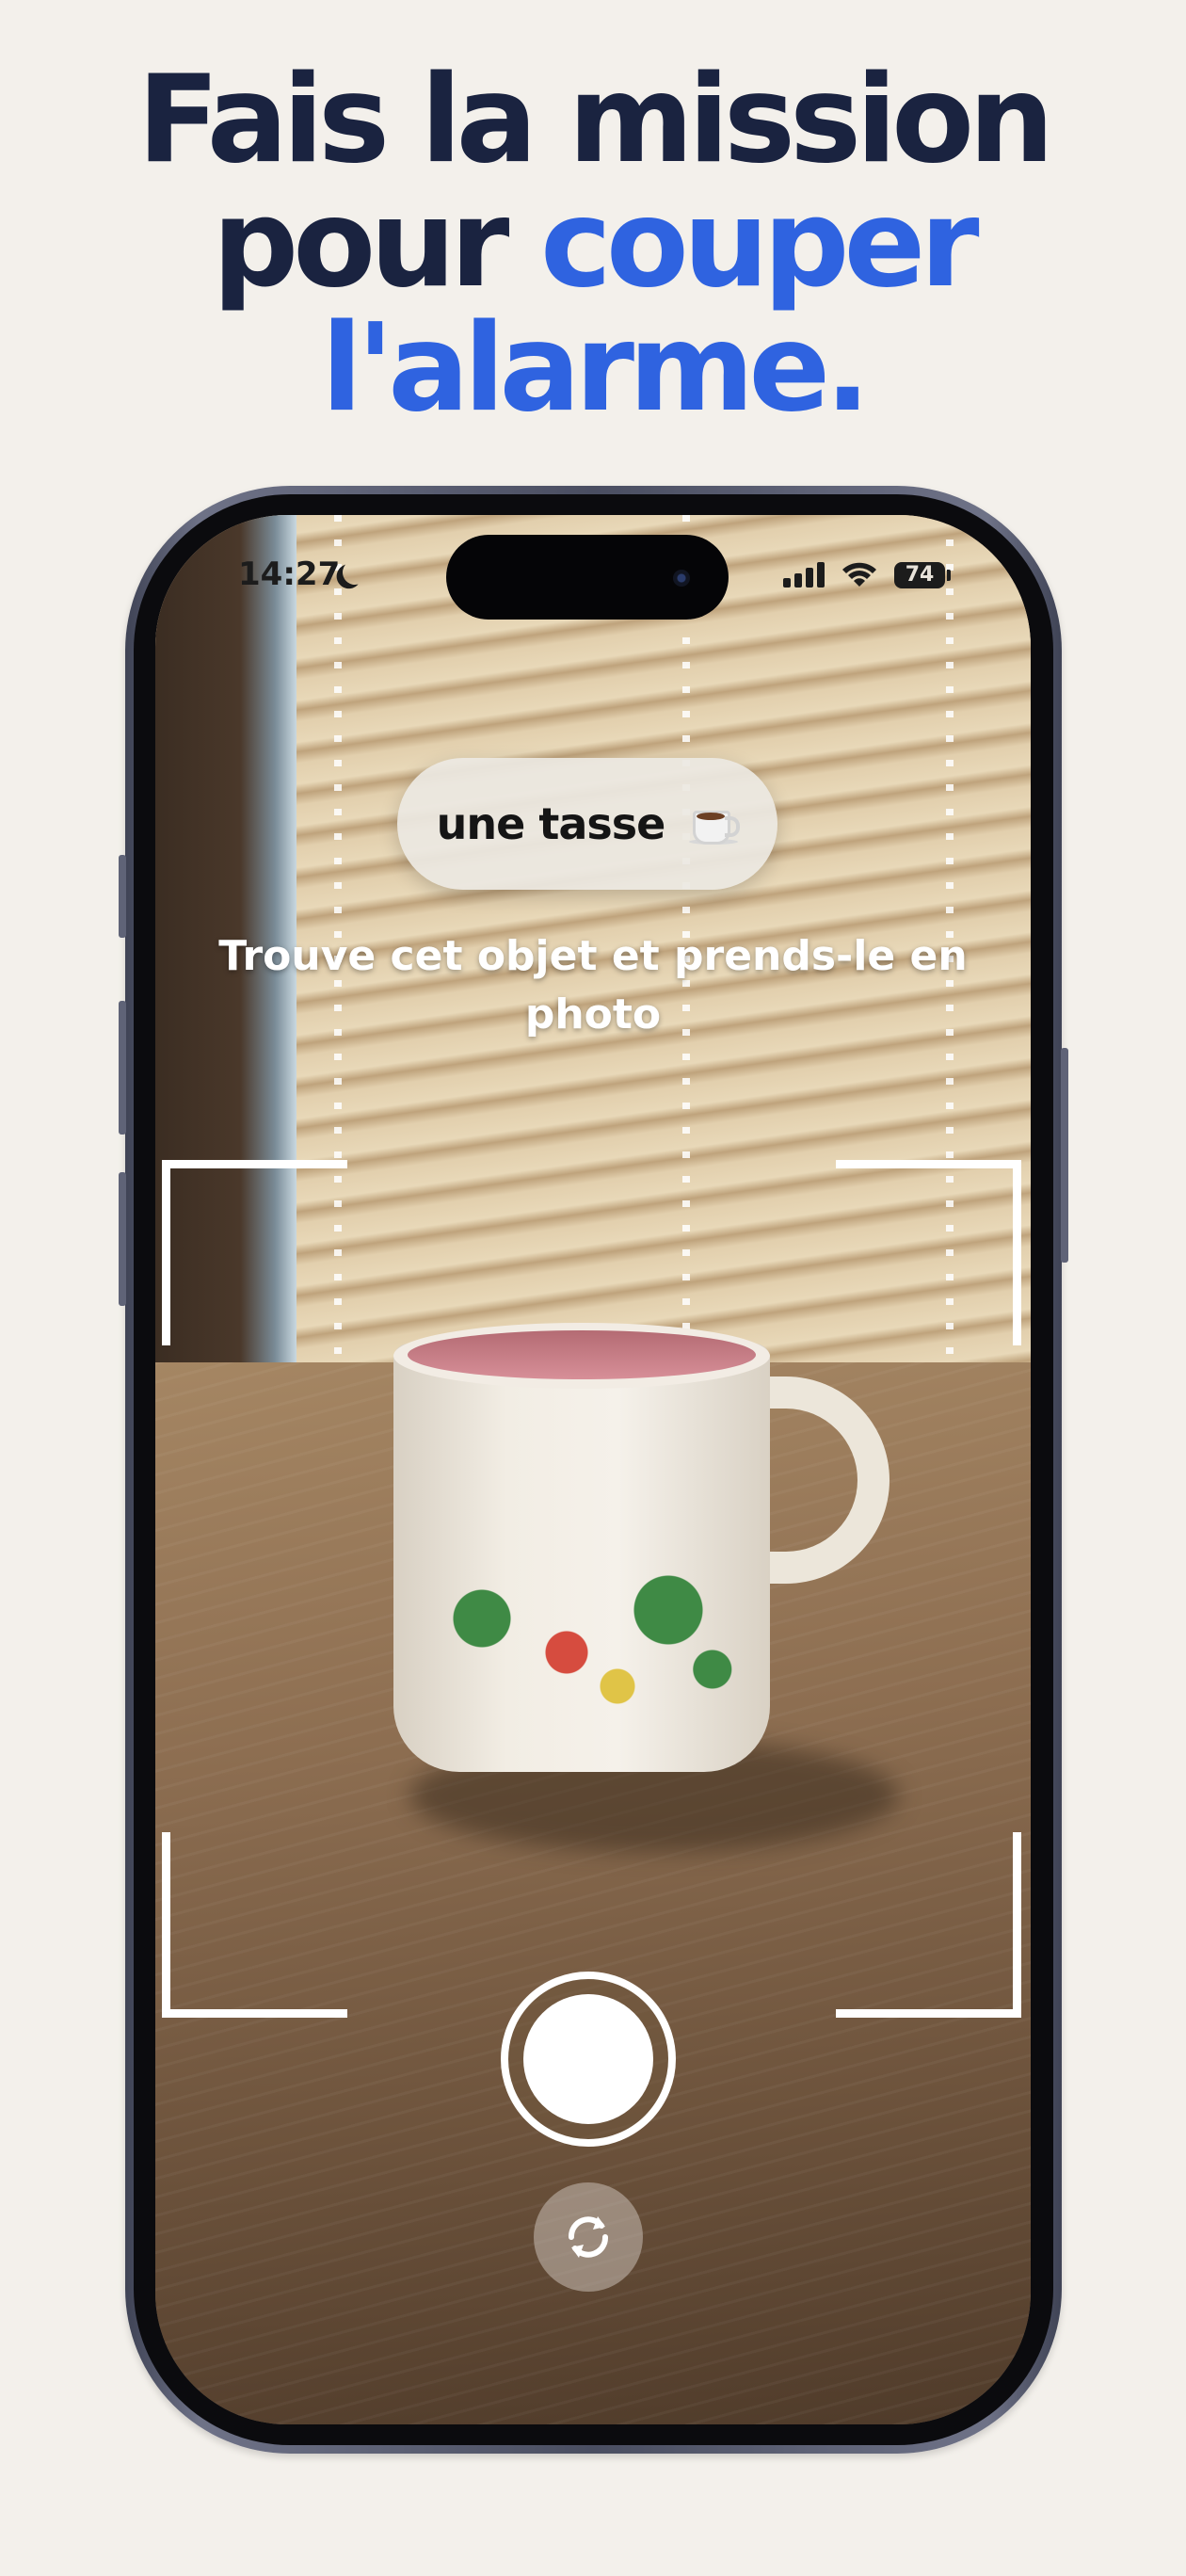 Image resolution: width=1186 pixels, height=2576 pixels. I want to click on target-object-label: une tasse, so click(551, 823).